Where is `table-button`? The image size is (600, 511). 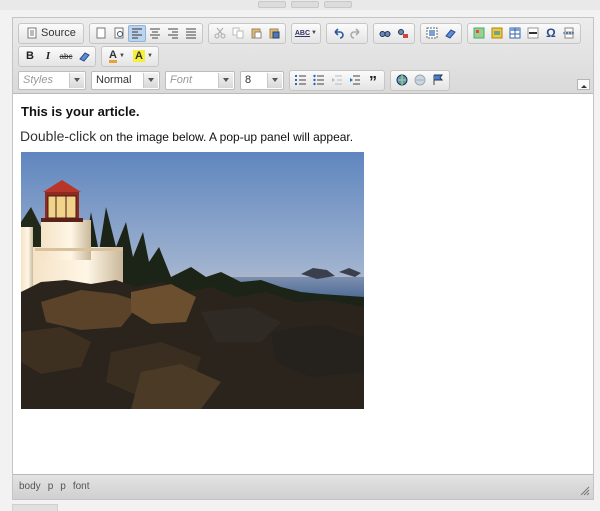 table-button is located at coordinates (515, 33).